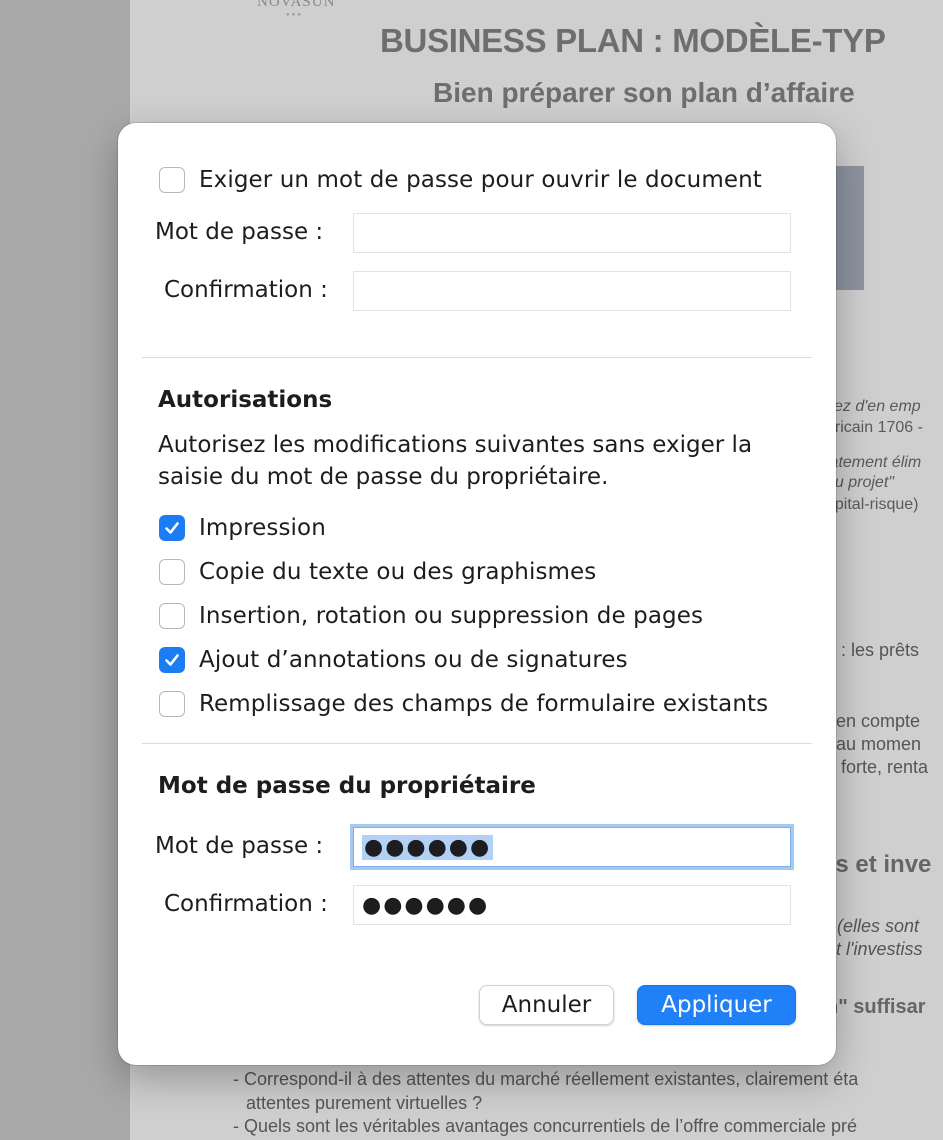  What do you see at coordinates (572, 291) in the screenshot?
I see `open-confirmation-field` at bounding box center [572, 291].